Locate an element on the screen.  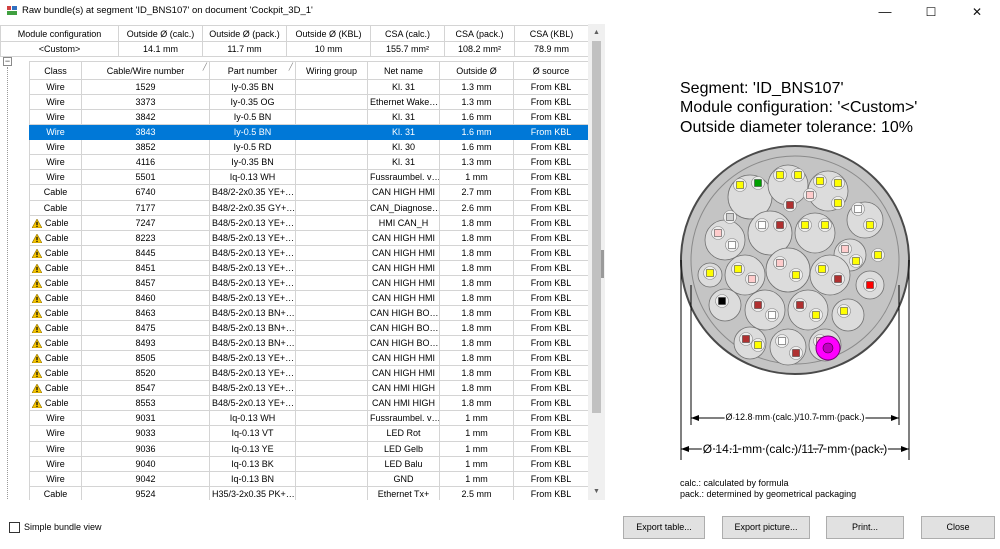
summary-header-module: Module configuration is located at coordinates (59, 33).